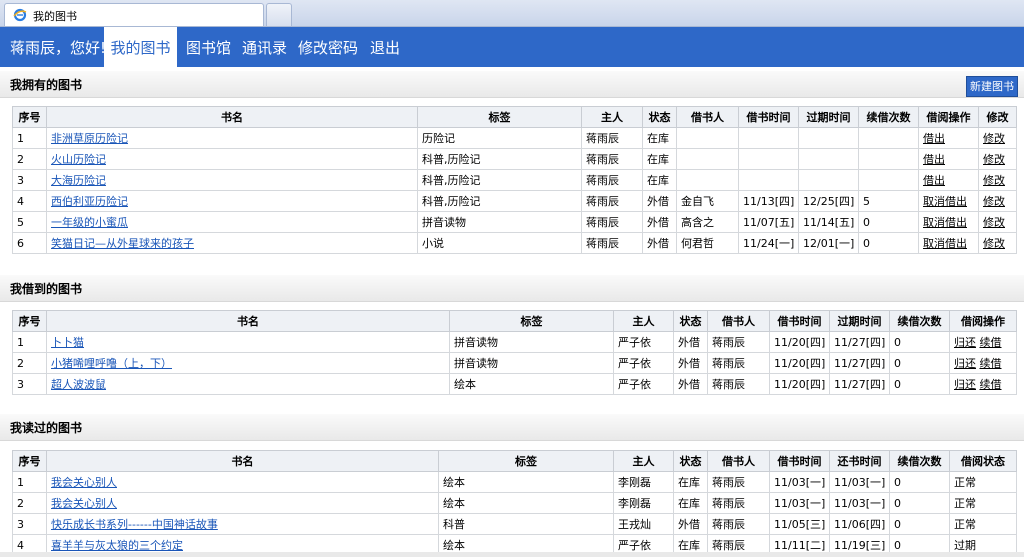 Image resolution: width=1024 pixels, height=557 pixels. Describe the element at coordinates (248, 342) in the screenshot. I see `table-cell-name: 卜卜猫` at that location.